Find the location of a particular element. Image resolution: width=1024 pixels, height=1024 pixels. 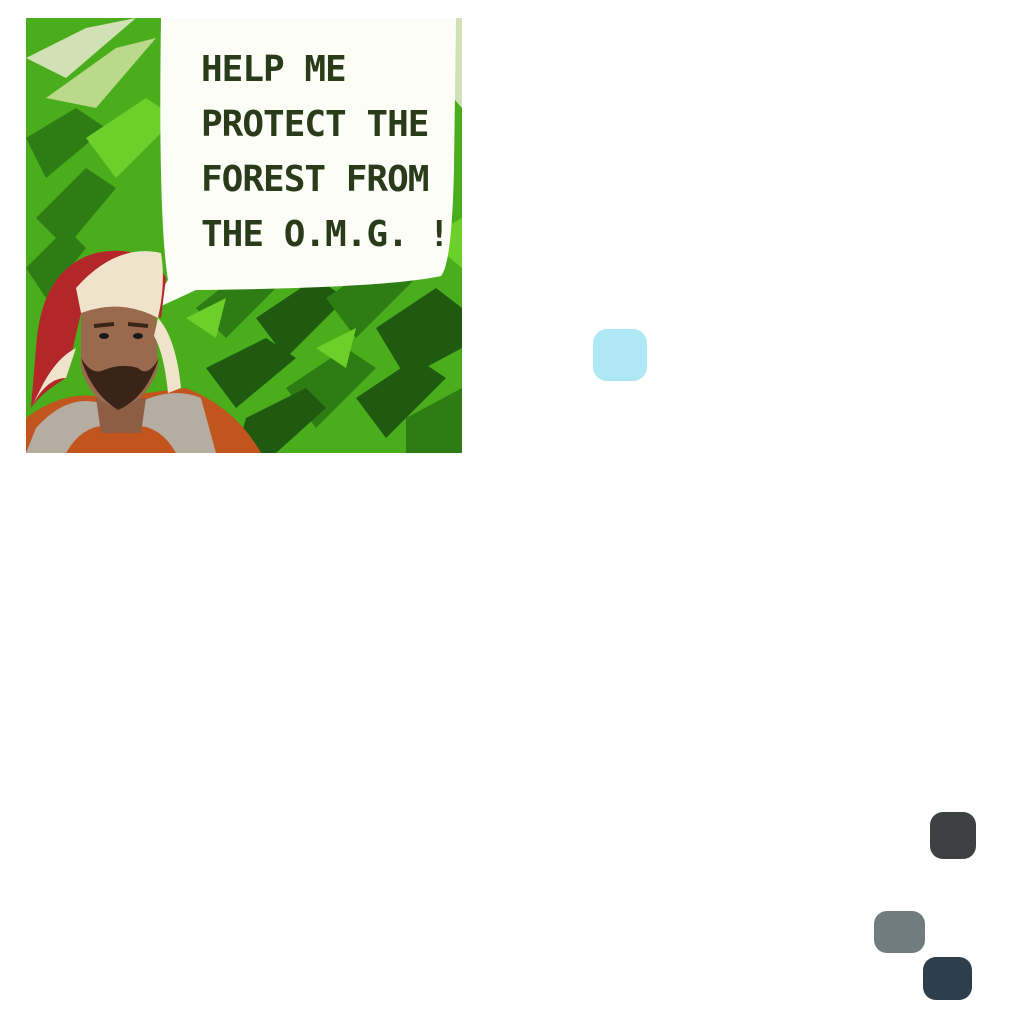

color-swatch-charcoal is located at coordinates (953, 835).